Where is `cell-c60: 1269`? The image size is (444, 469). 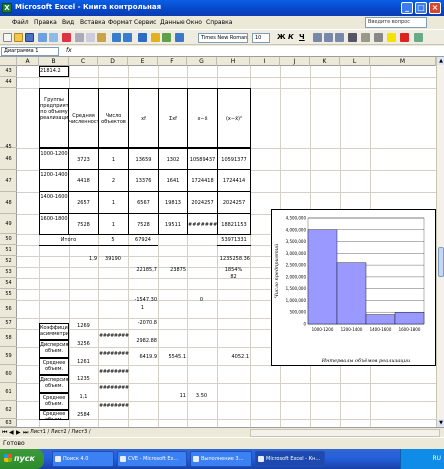 cell-c60: 1269 is located at coordinates (83, 327).